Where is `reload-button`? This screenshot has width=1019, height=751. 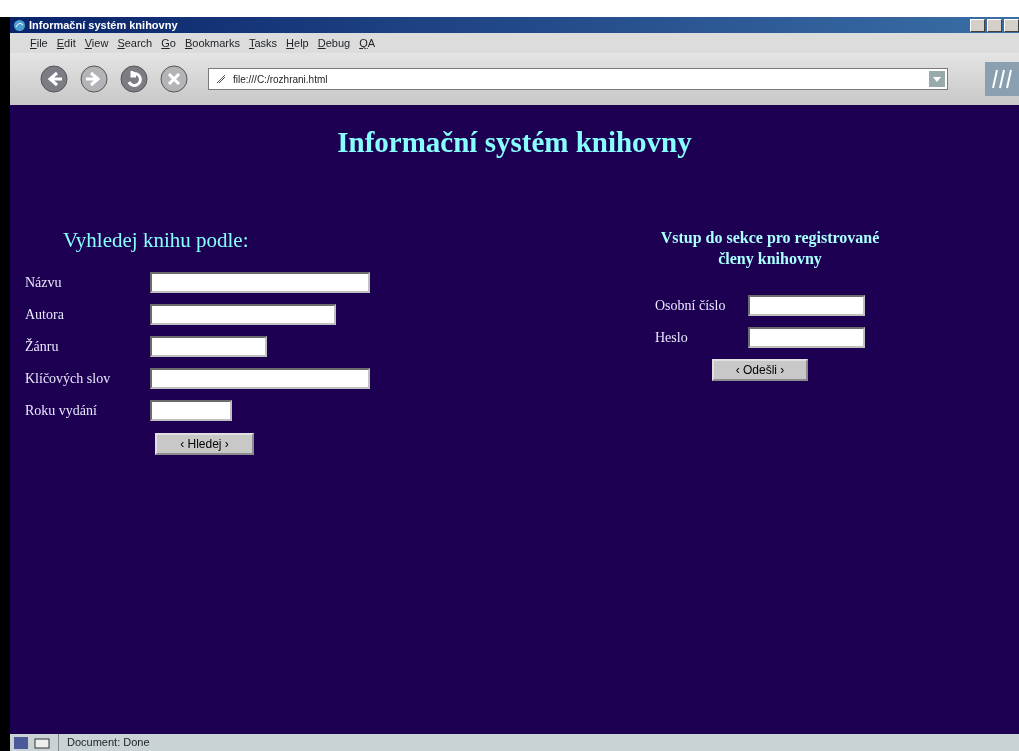
reload-button is located at coordinates (134, 79).